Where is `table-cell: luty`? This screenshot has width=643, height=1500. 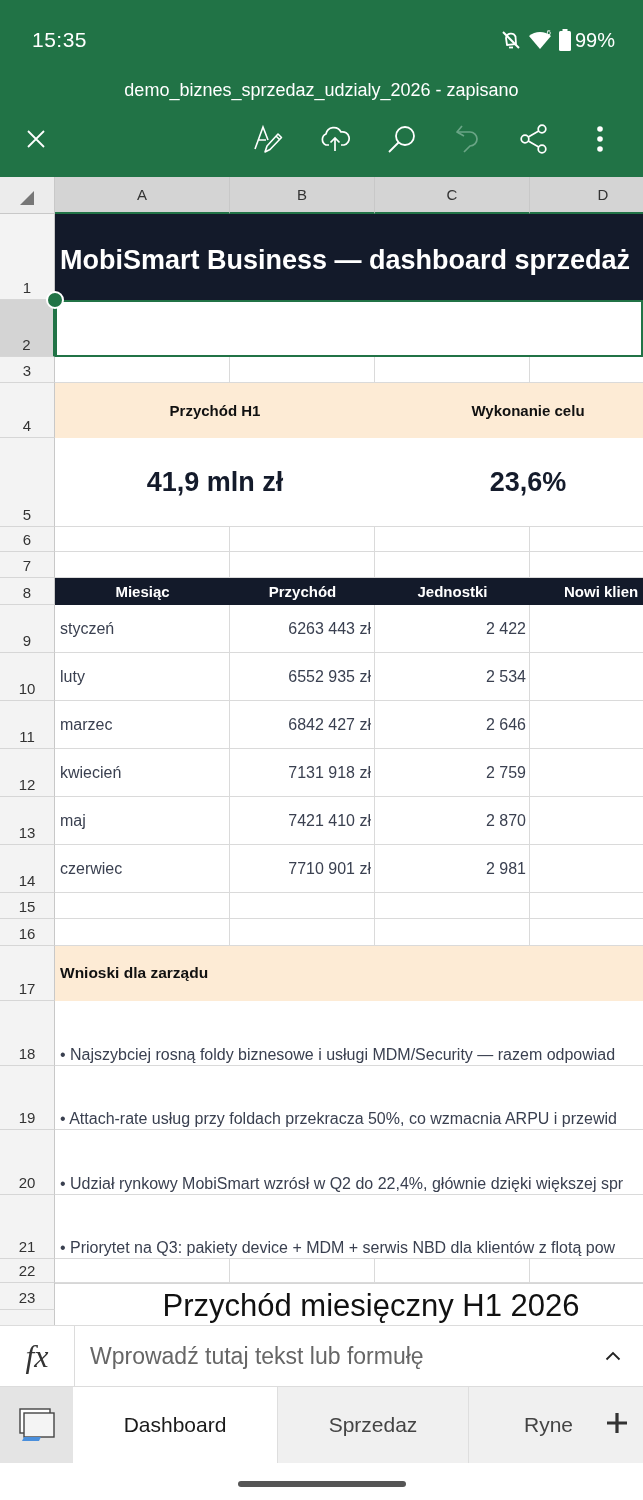
table-cell: luty is located at coordinates (142, 677).